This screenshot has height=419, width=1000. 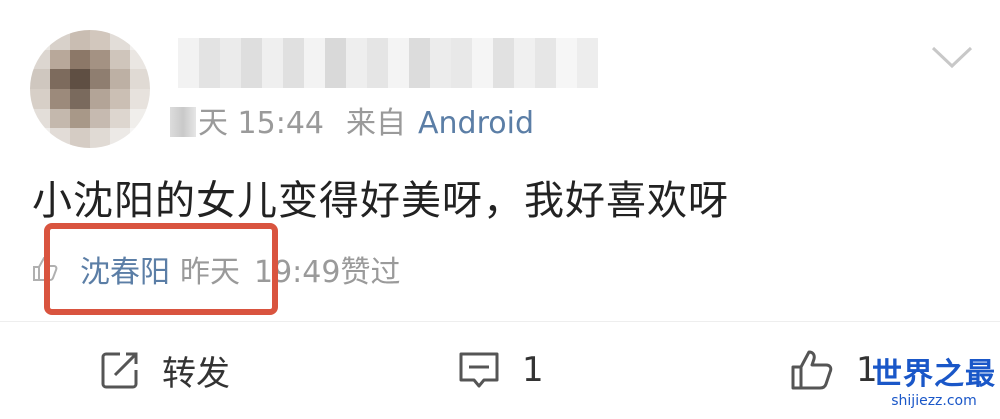 What do you see at coordinates (812, 370) in the screenshot?
I see `thumb-up-icon` at bounding box center [812, 370].